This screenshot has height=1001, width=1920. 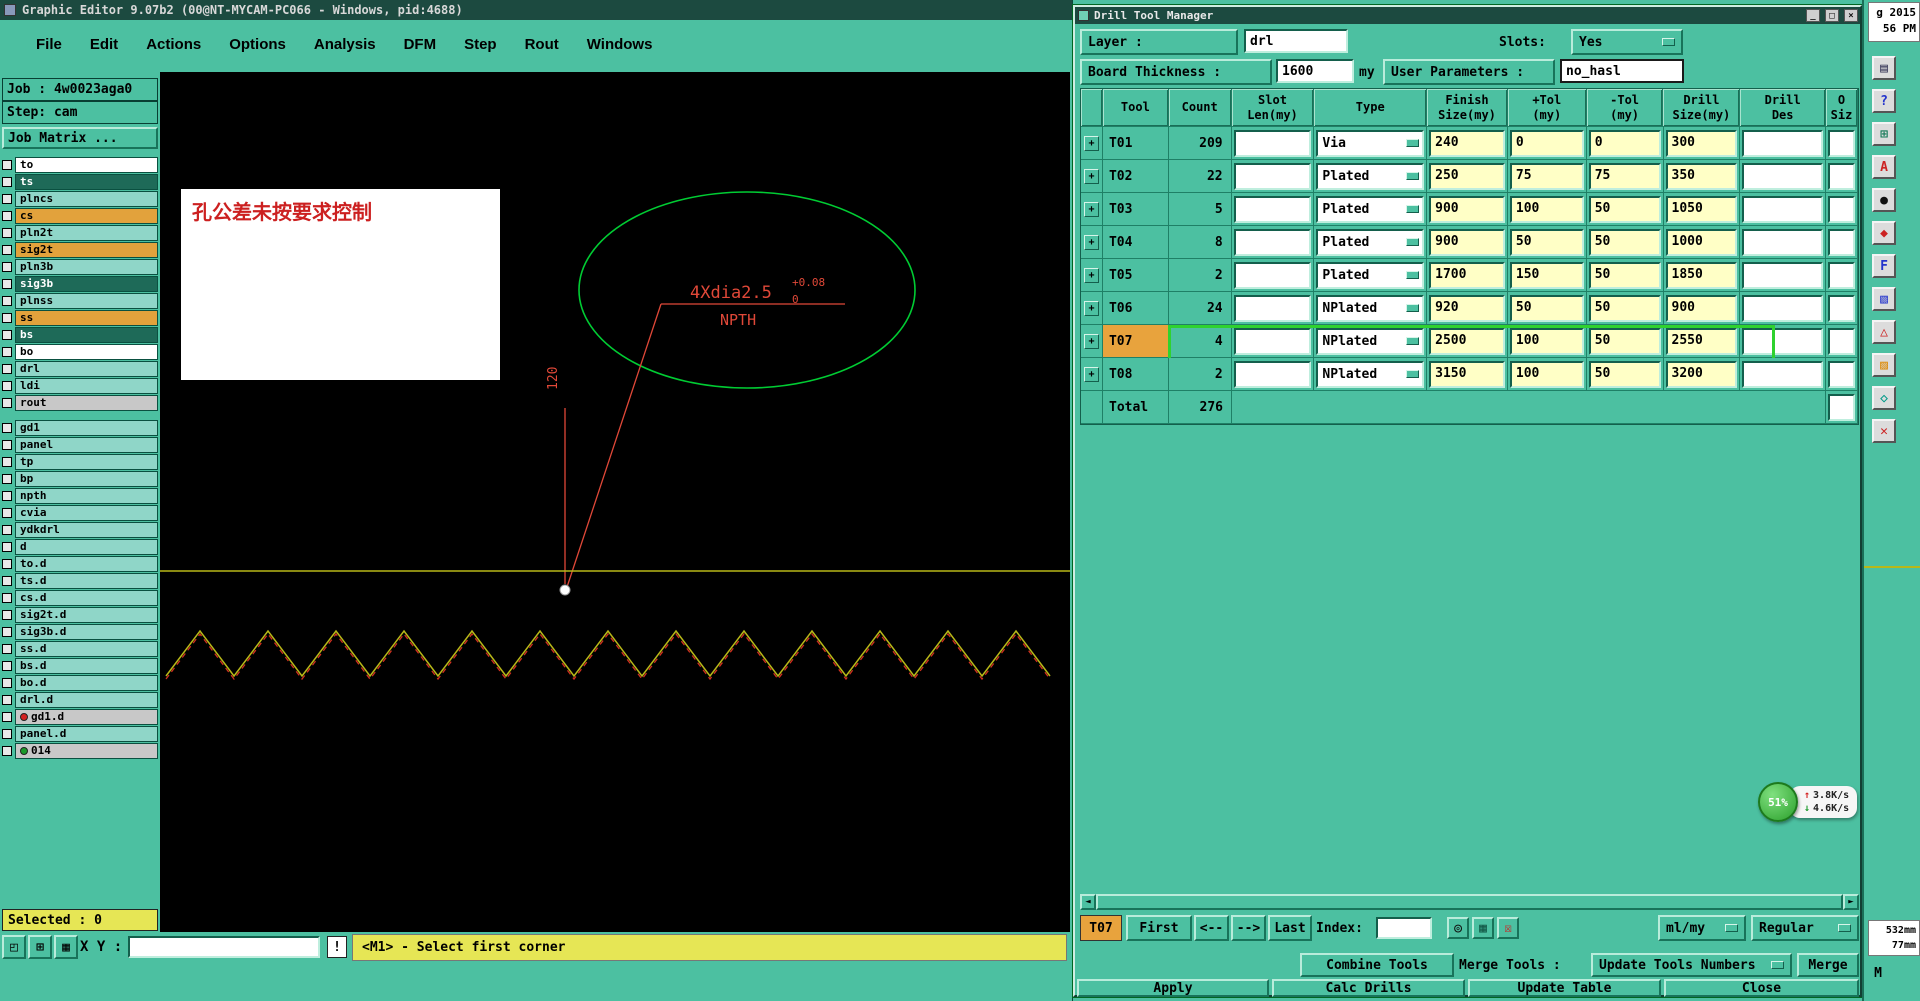 I want to click on toolbar-icon: ●, so click(x=1884, y=200).